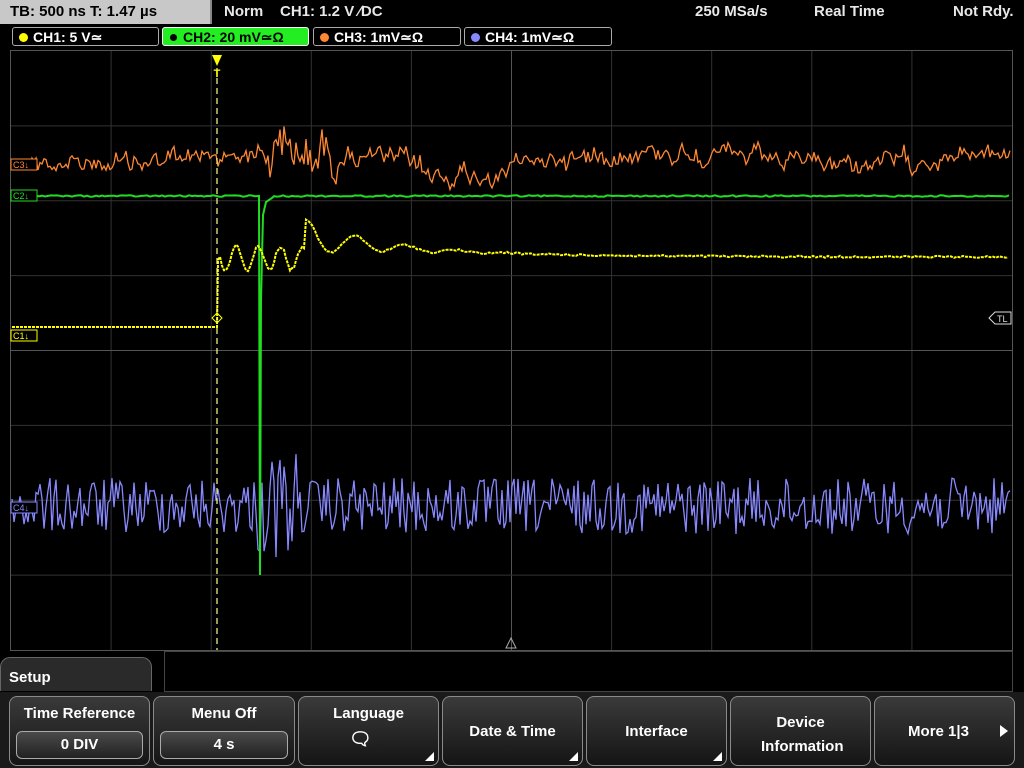 The image size is (1024, 768). I want to click on ch3-marker: C3↓, so click(24, 164).